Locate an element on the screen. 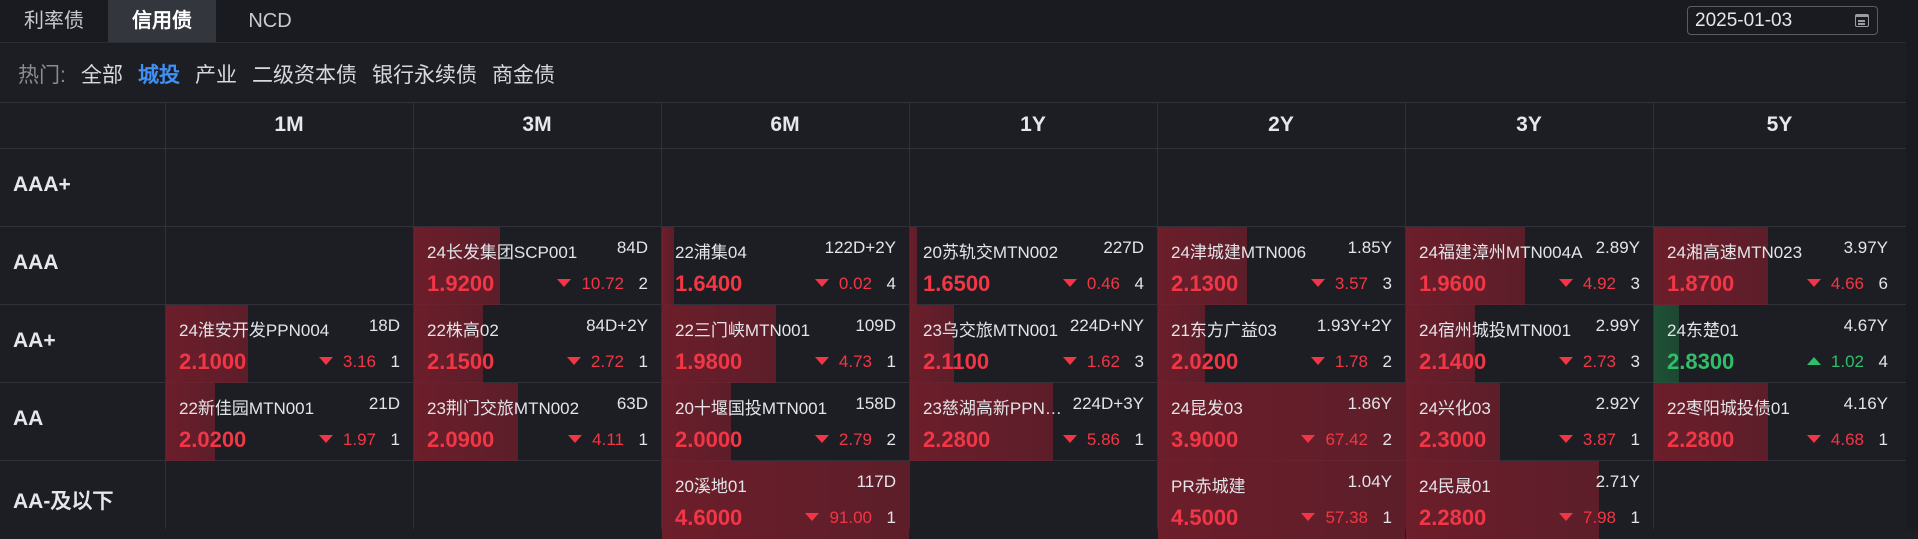 The width and height of the screenshot is (1918, 539). bond-name: 24津城建MTN006 is located at coordinates (1239, 252).